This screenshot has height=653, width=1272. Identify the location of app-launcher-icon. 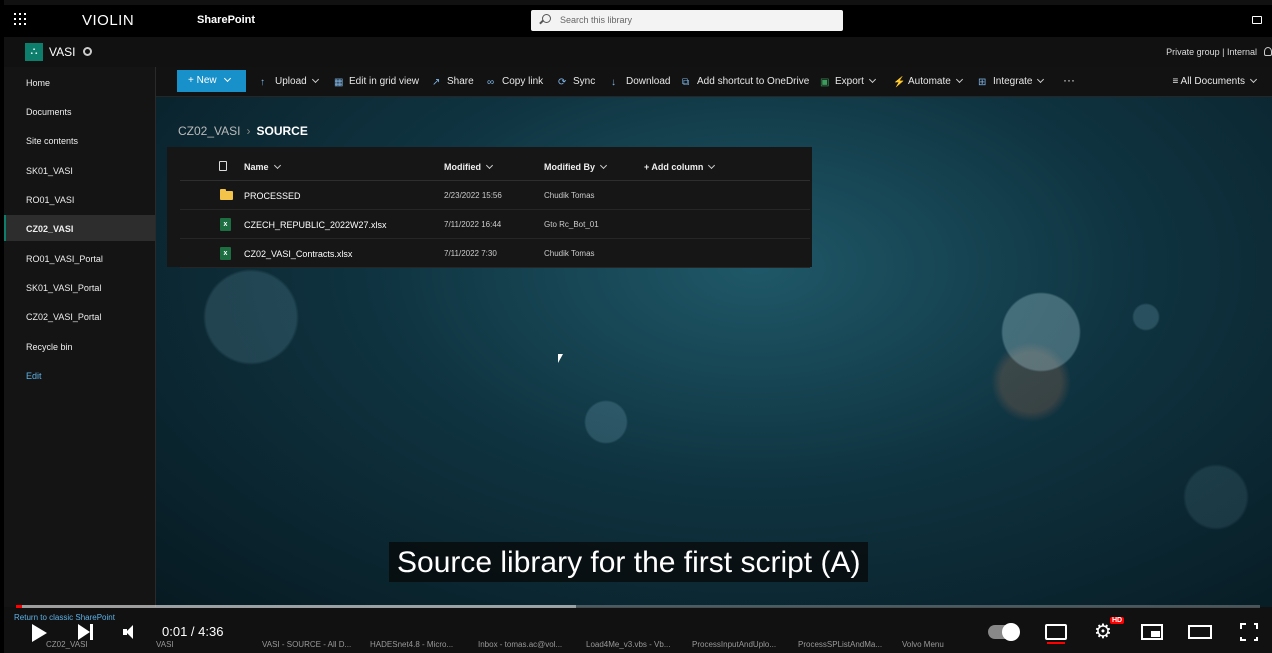
(20, 19).